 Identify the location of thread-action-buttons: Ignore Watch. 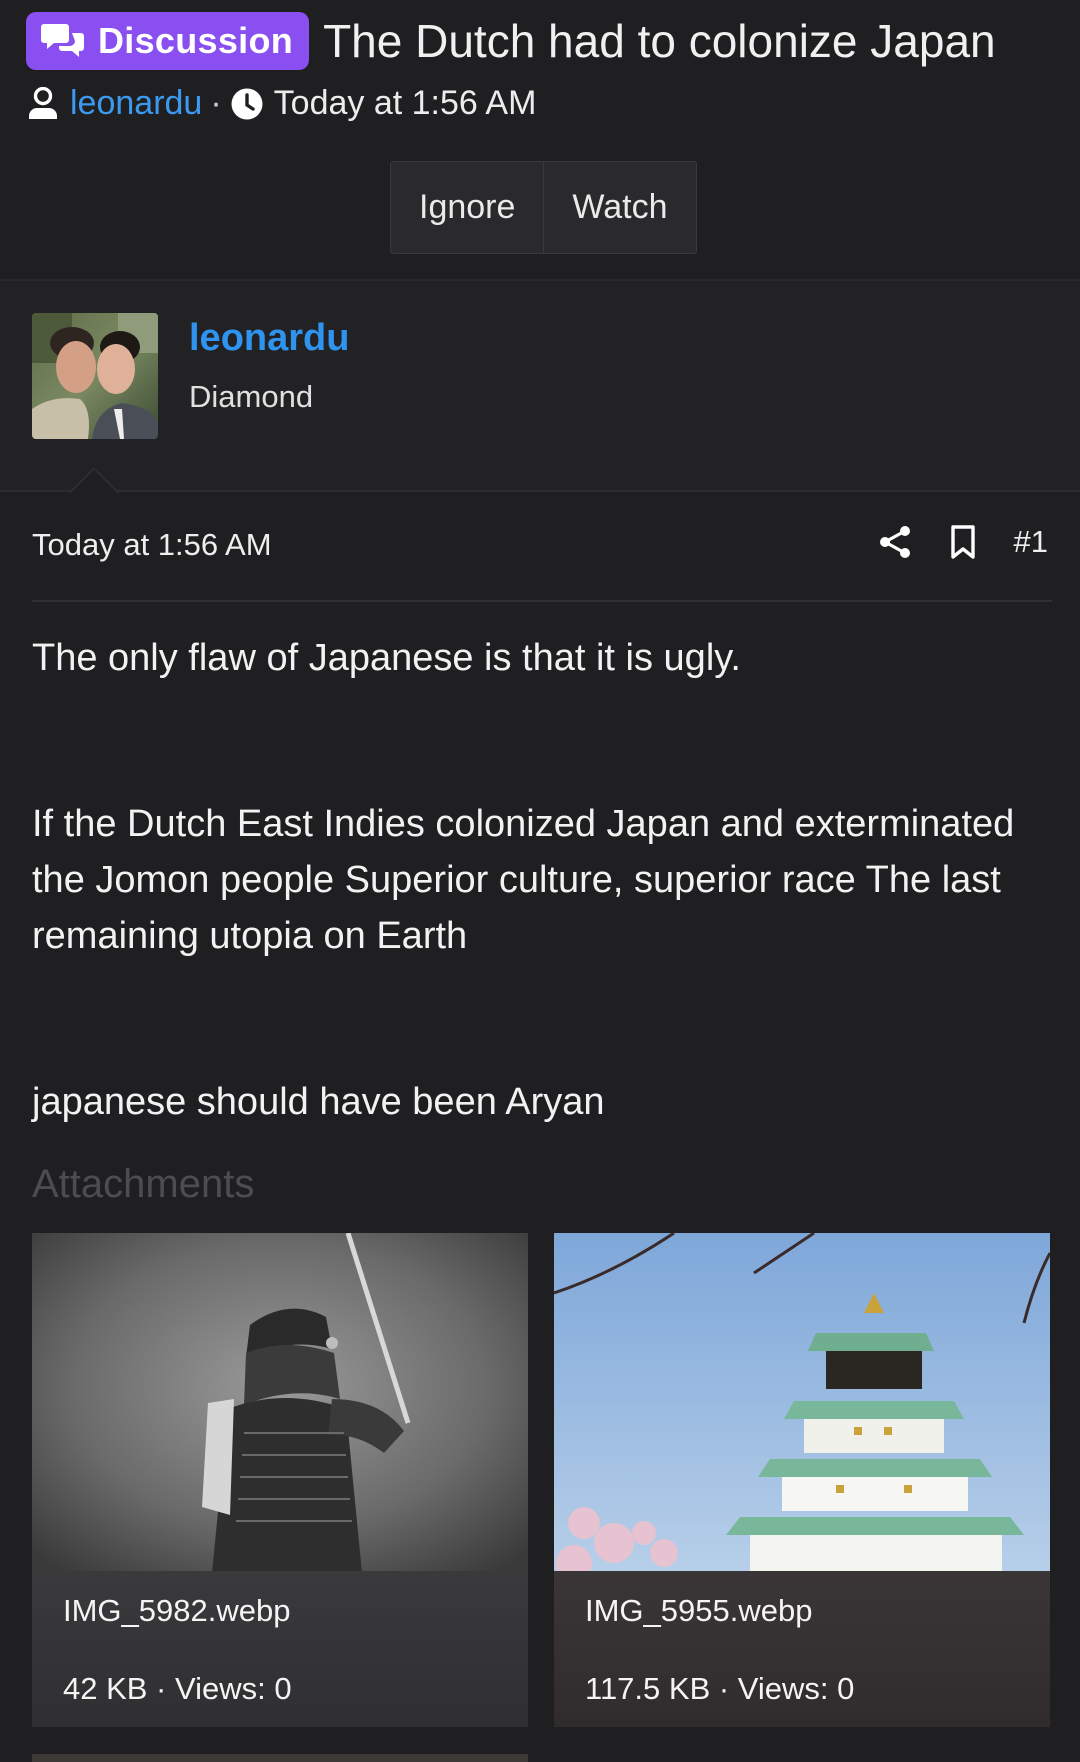
(543, 207).